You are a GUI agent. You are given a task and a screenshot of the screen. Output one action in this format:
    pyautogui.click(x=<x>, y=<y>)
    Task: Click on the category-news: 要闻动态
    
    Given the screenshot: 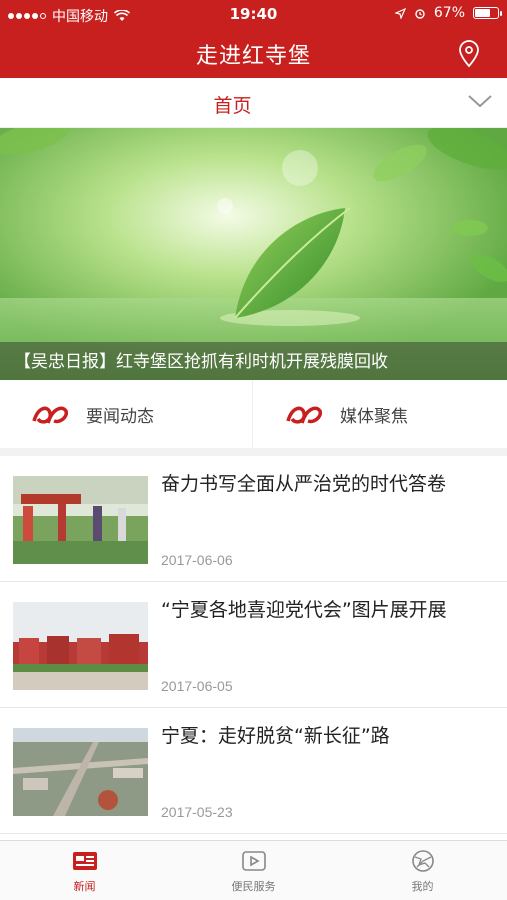 What is the action you would take?
    pyautogui.click(x=126, y=414)
    